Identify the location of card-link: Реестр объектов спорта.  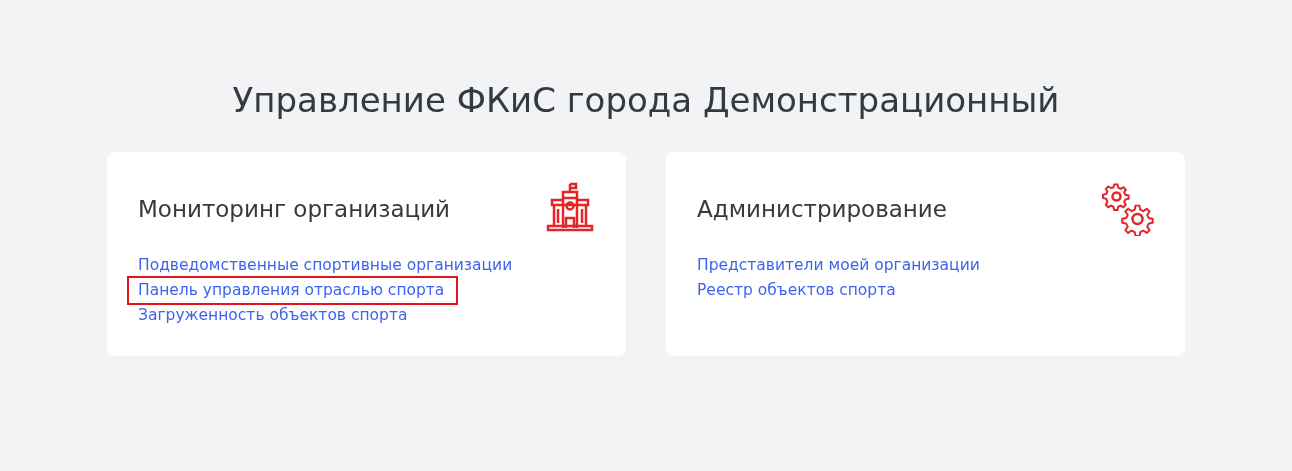
(796, 290).